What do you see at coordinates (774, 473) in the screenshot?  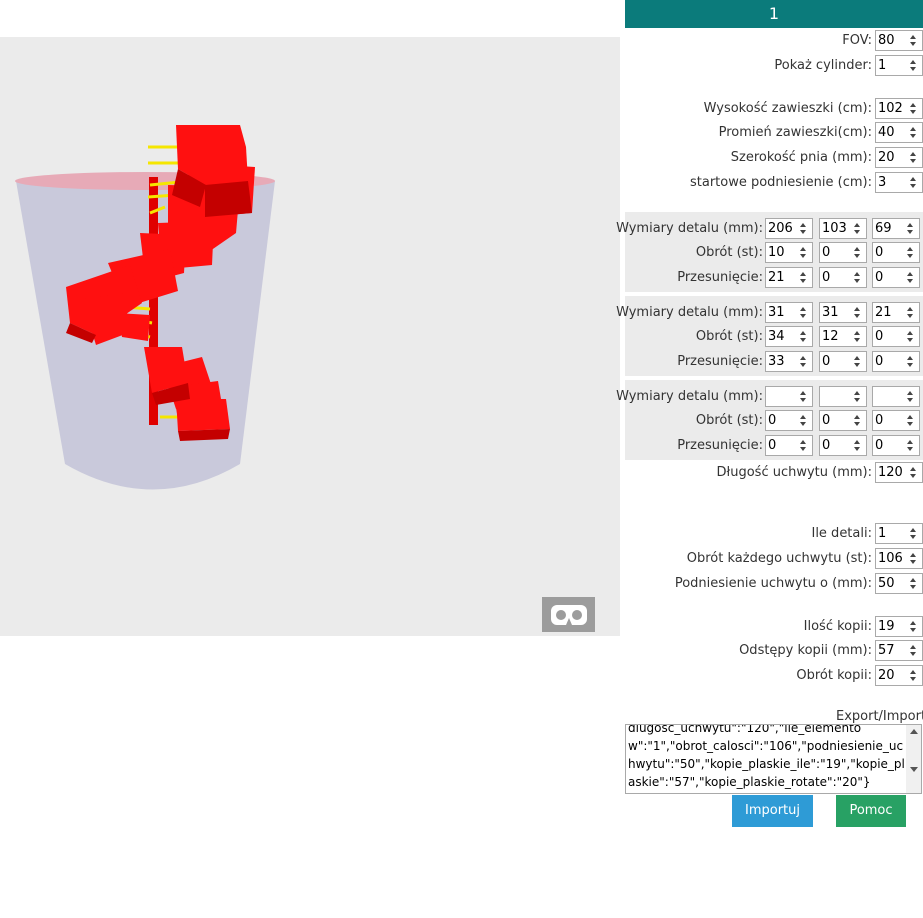 I see `handle-length-row: Długość uchwytu (mm) 120` at bounding box center [774, 473].